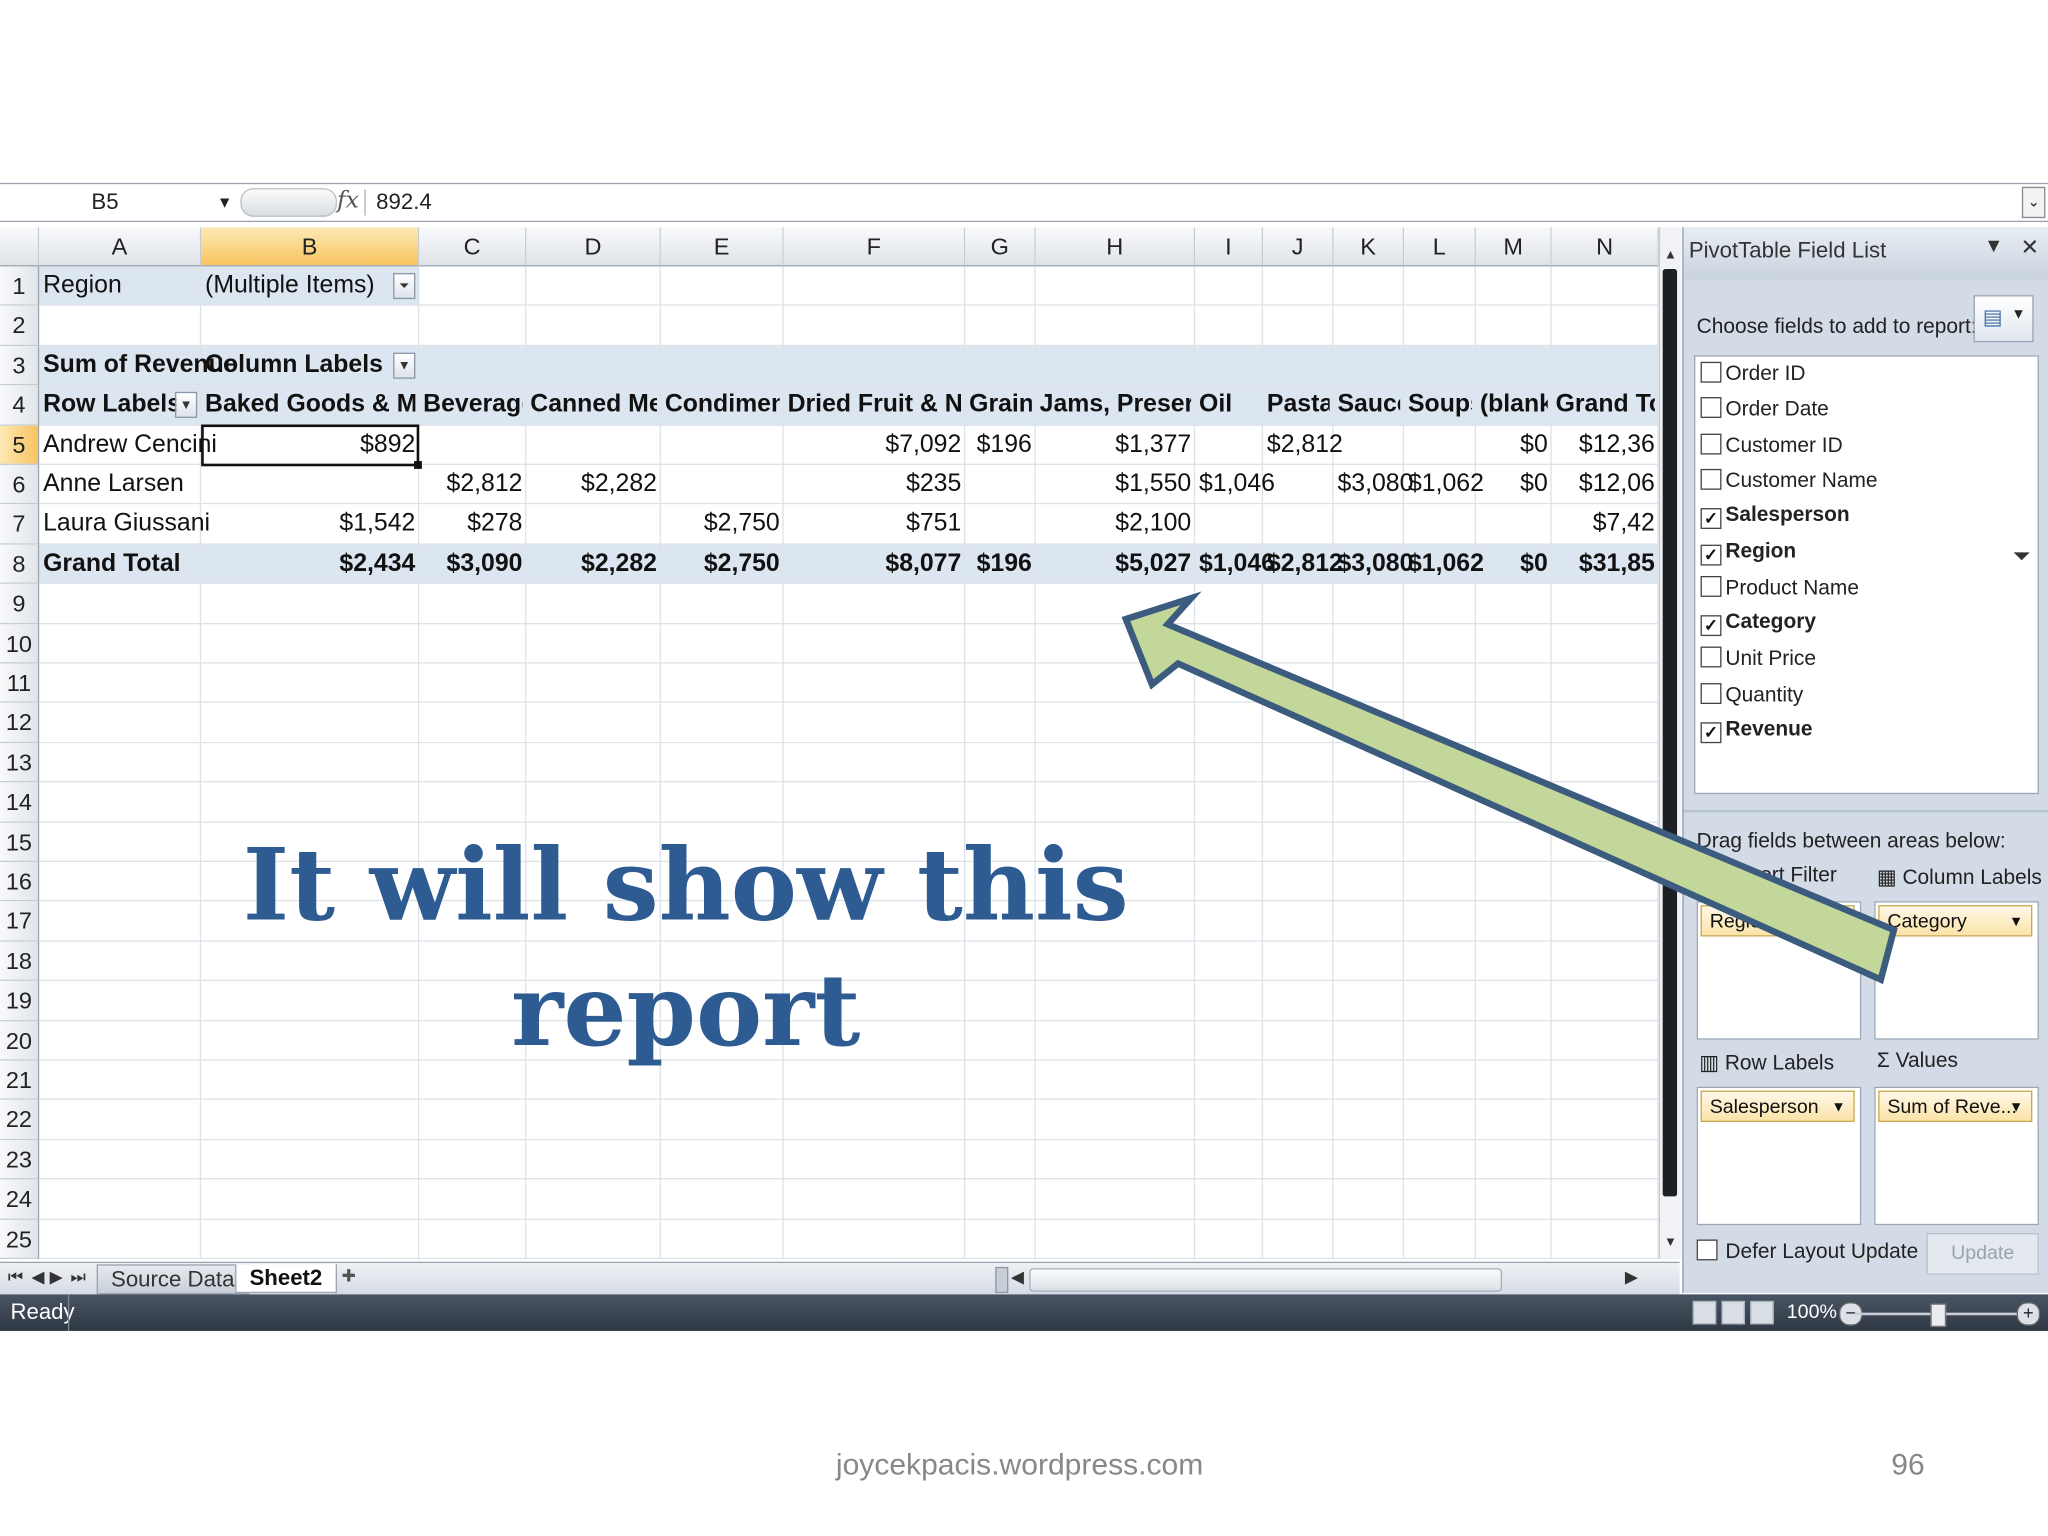 The width and height of the screenshot is (2048, 1536). Describe the element at coordinates (1513, 247) in the screenshot. I see `column-header-m: M` at that location.